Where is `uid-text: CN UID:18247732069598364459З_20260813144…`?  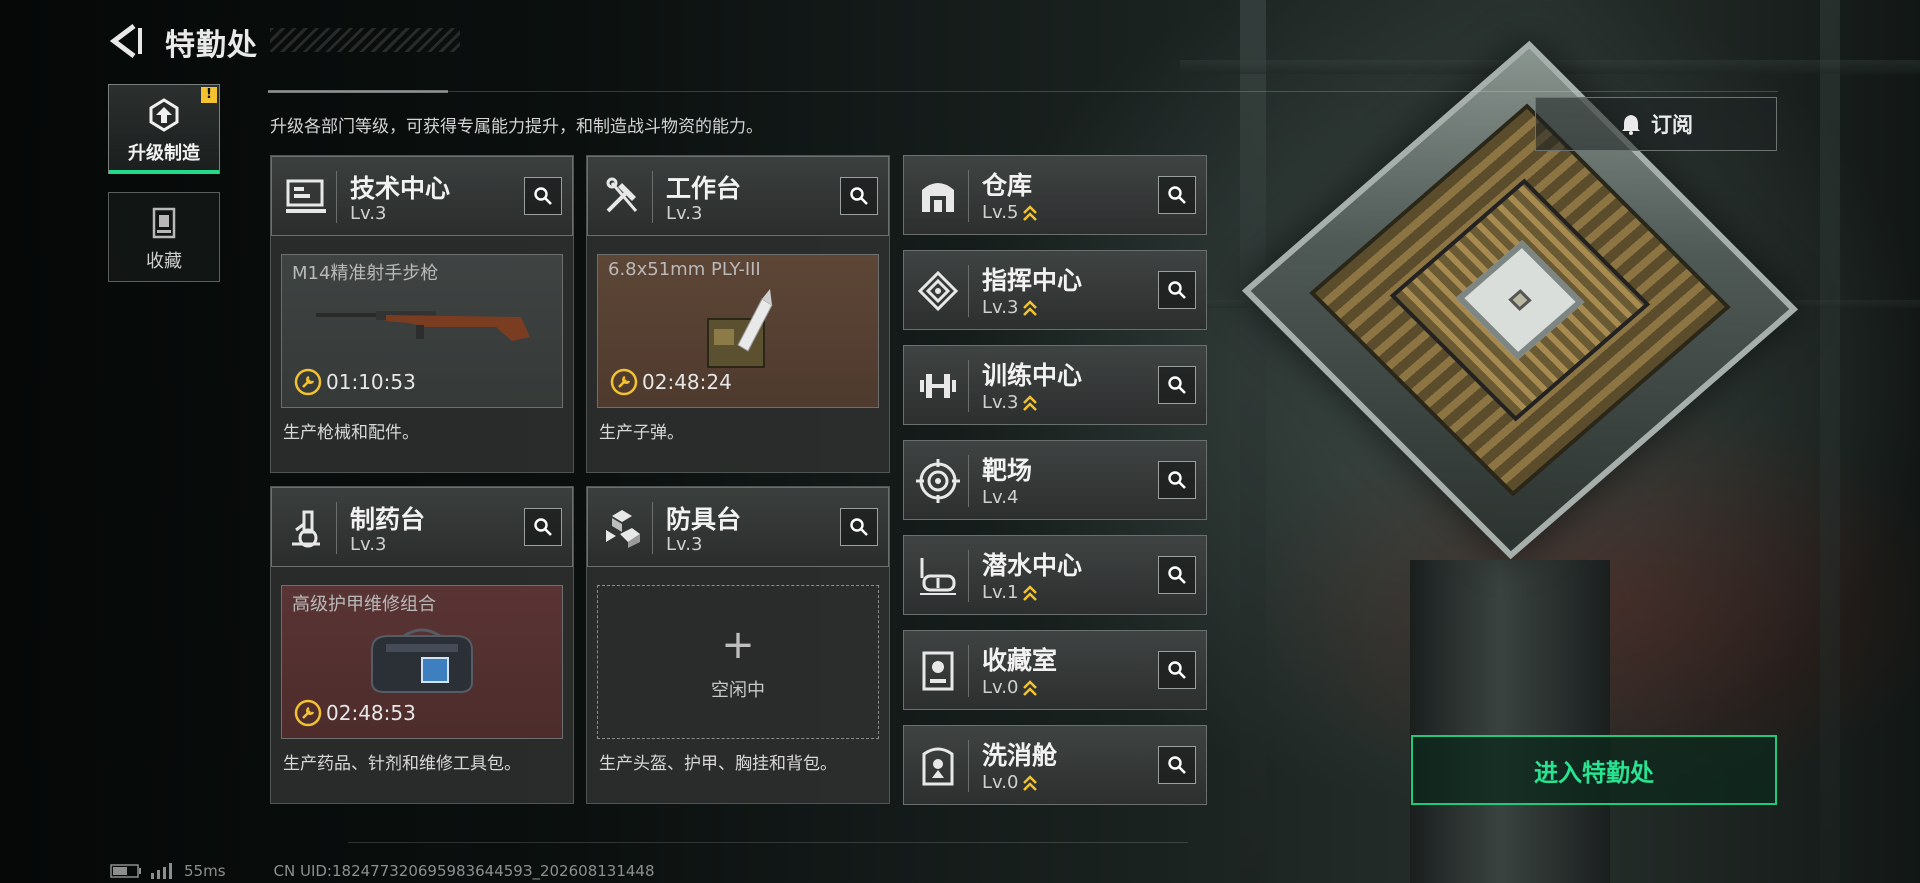
uid-text: CN UID:18247732069598364459З_20260813144… is located at coordinates (464, 871).